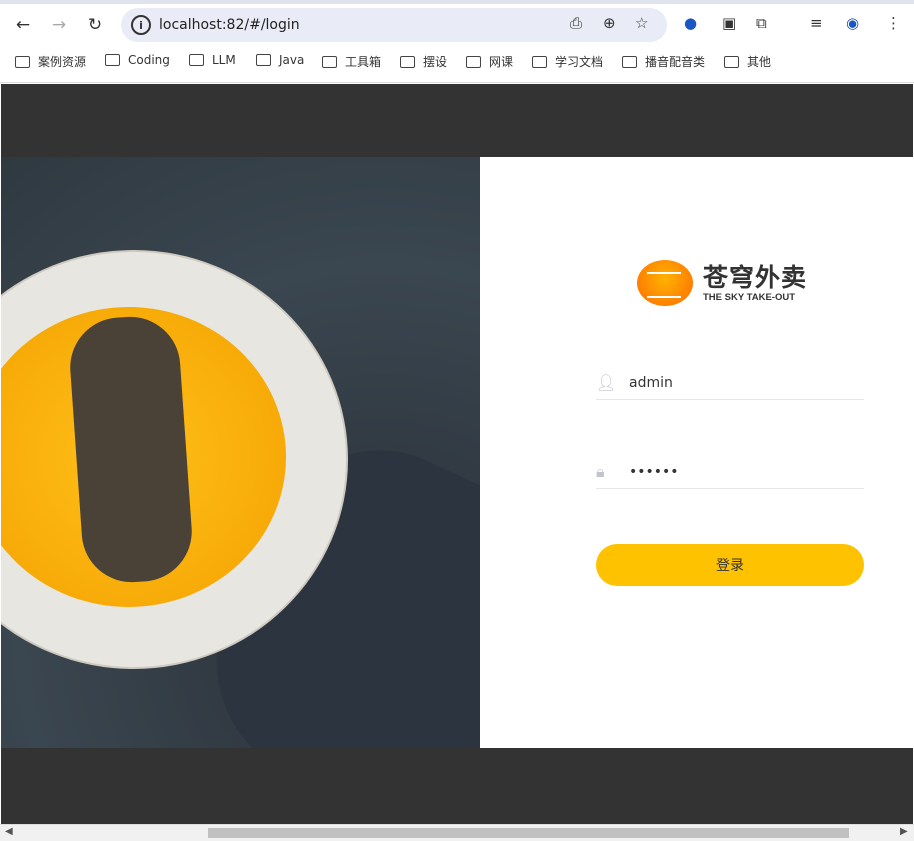 Image resolution: width=914 pixels, height=841 pixels. I want to click on password-field: 🔒︎, so click(730, 472).